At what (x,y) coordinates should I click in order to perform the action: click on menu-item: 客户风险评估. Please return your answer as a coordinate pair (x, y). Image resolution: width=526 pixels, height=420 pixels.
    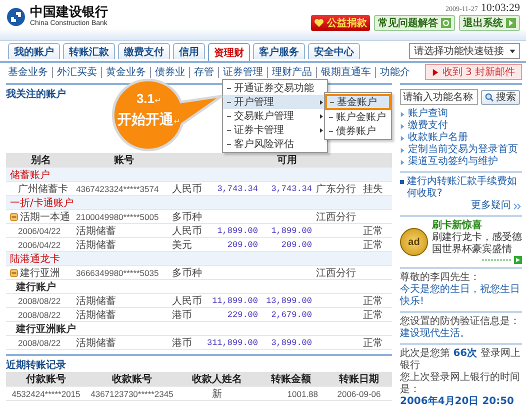
    Looking at the image, I should click on (275, 144).